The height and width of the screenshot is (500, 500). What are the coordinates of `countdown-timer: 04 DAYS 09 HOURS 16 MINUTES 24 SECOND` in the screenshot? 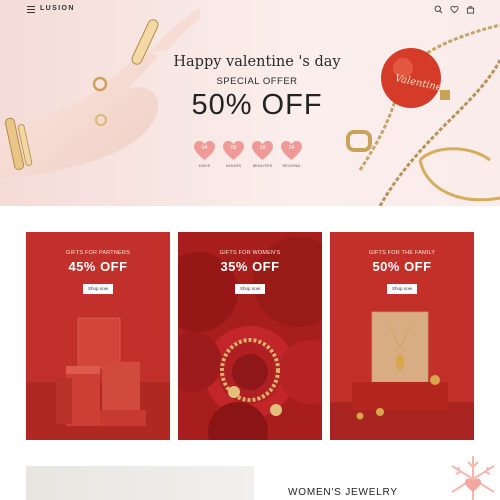 It's located at (248, 154).